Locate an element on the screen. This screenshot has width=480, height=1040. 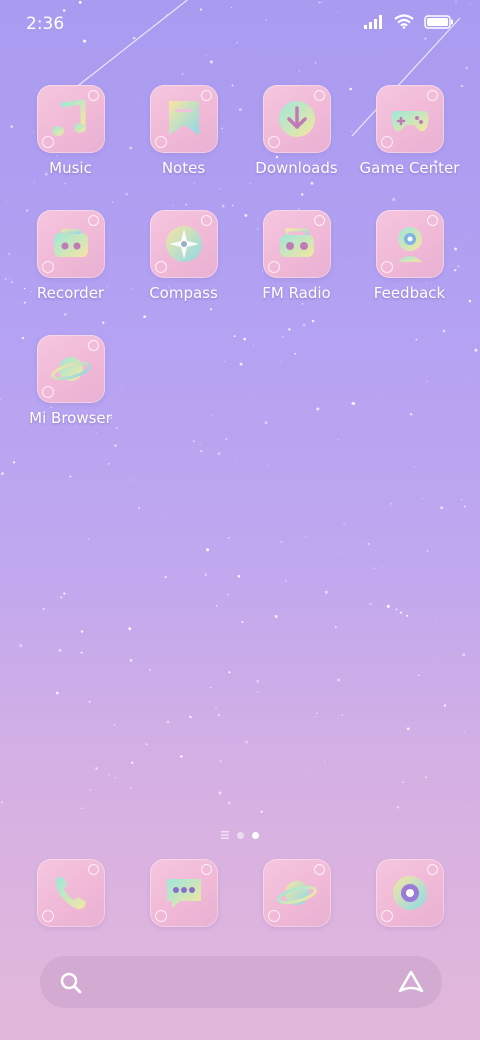
app-feedback: Feedback is located at coordinates (409, 256).